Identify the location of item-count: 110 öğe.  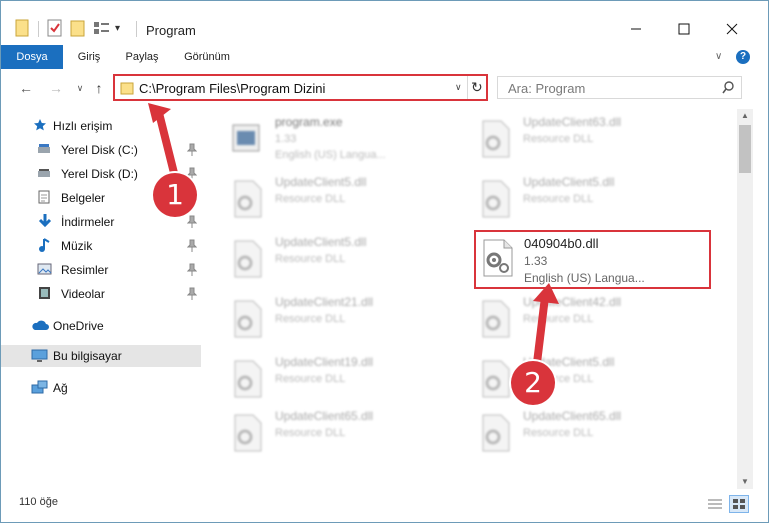
(38, 502).